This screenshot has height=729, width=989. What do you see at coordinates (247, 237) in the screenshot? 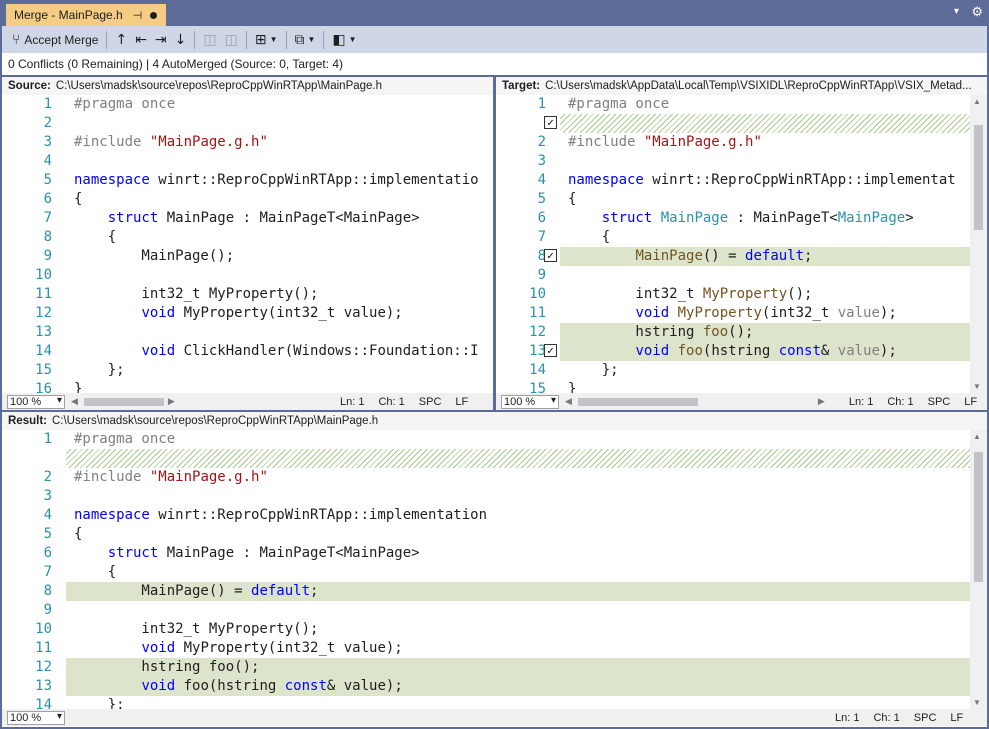
I see `source-code-line: 8 {` at bounding box center [247, 237].